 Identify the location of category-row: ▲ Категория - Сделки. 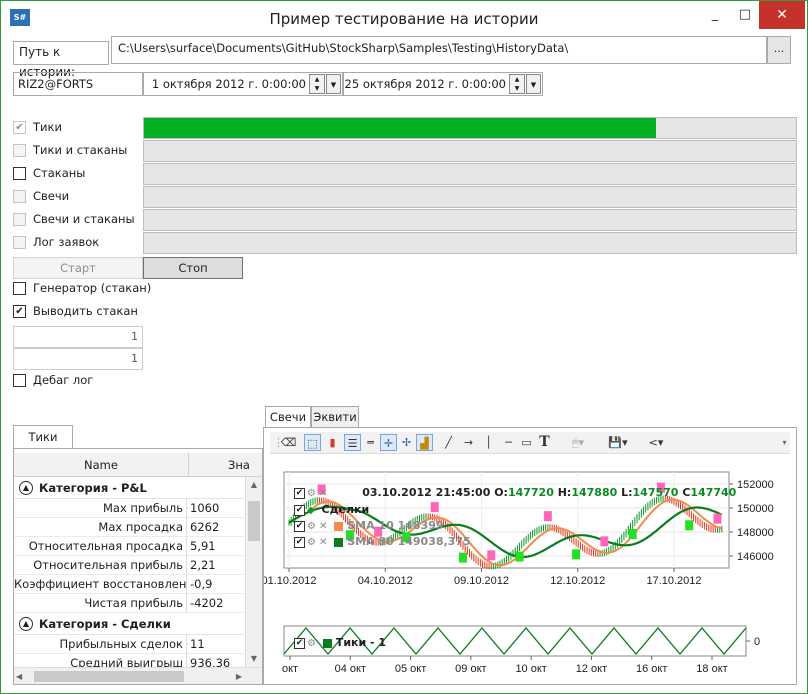
(129, 624).